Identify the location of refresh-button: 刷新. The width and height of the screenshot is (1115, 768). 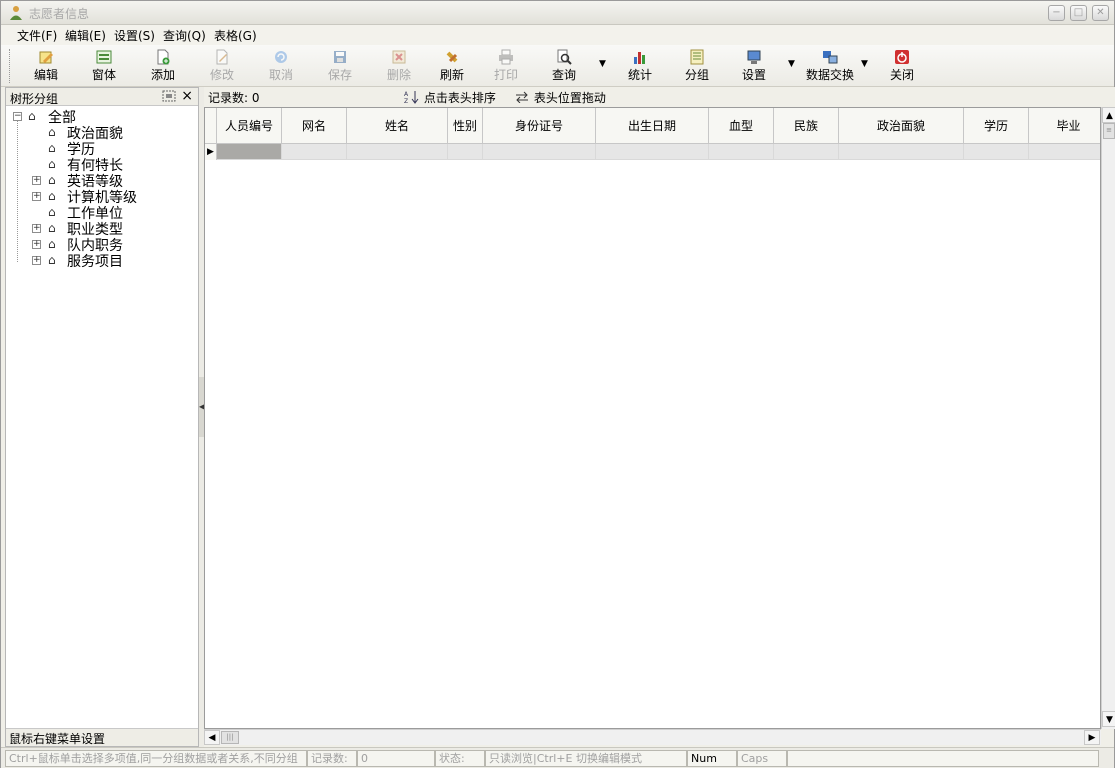
(452, 66).